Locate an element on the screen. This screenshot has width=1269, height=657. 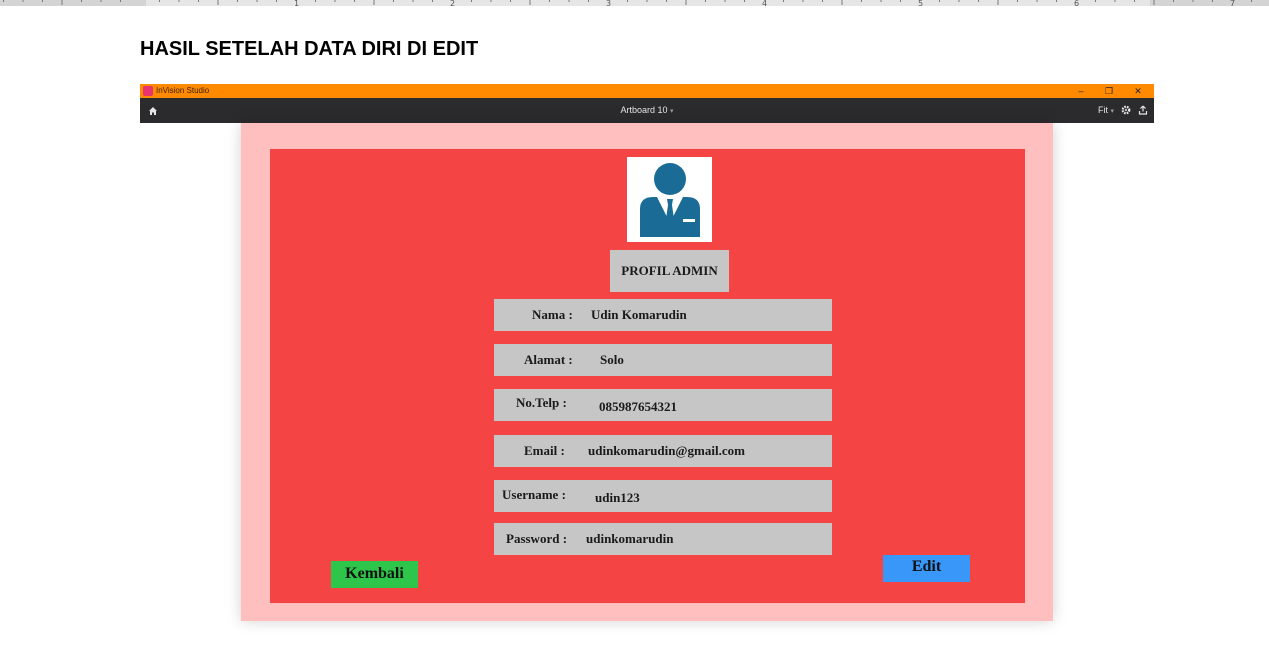
kembali-button: Kembali is located at coordinates (374, 574).